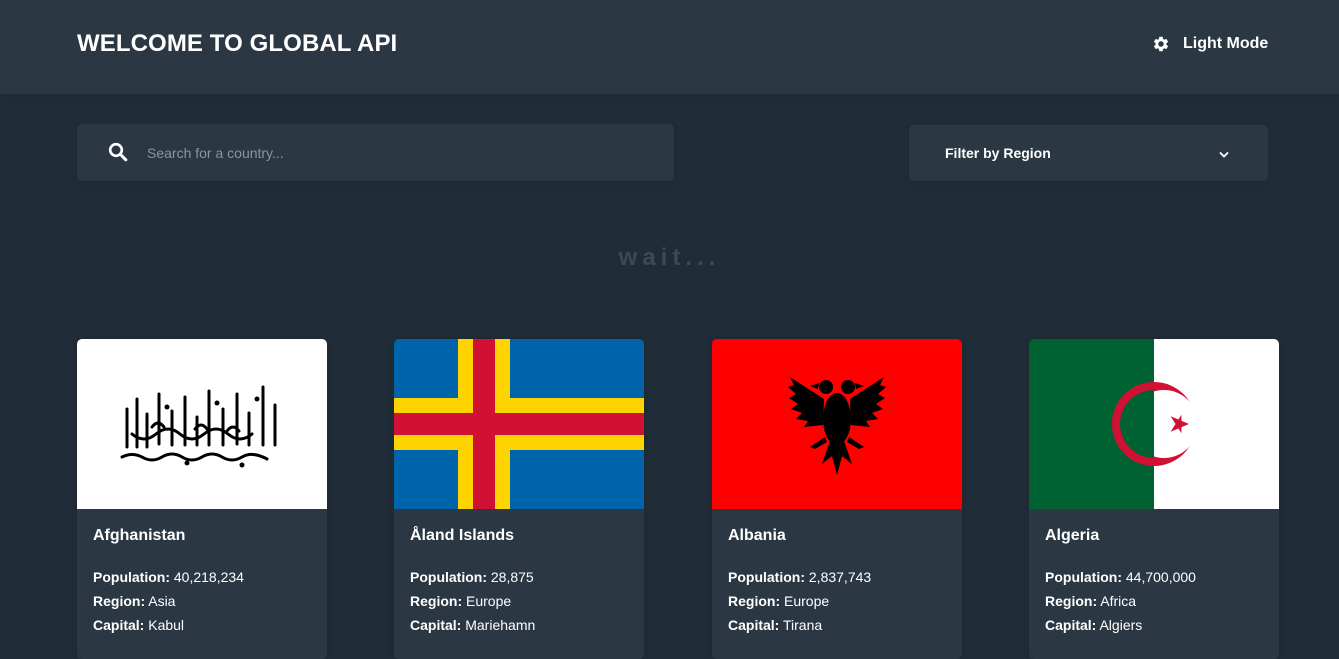  I want to click on search-bar, so click(375, 152).